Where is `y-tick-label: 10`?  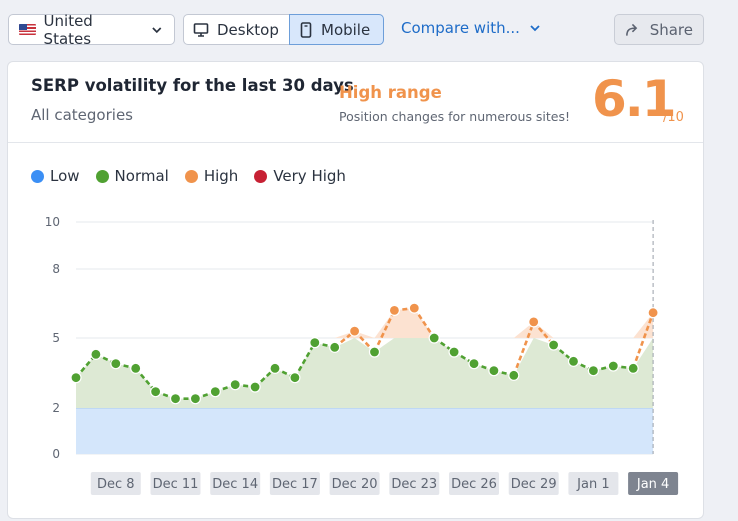
y-tick-label: 10 is located at coordinates (52, 222).